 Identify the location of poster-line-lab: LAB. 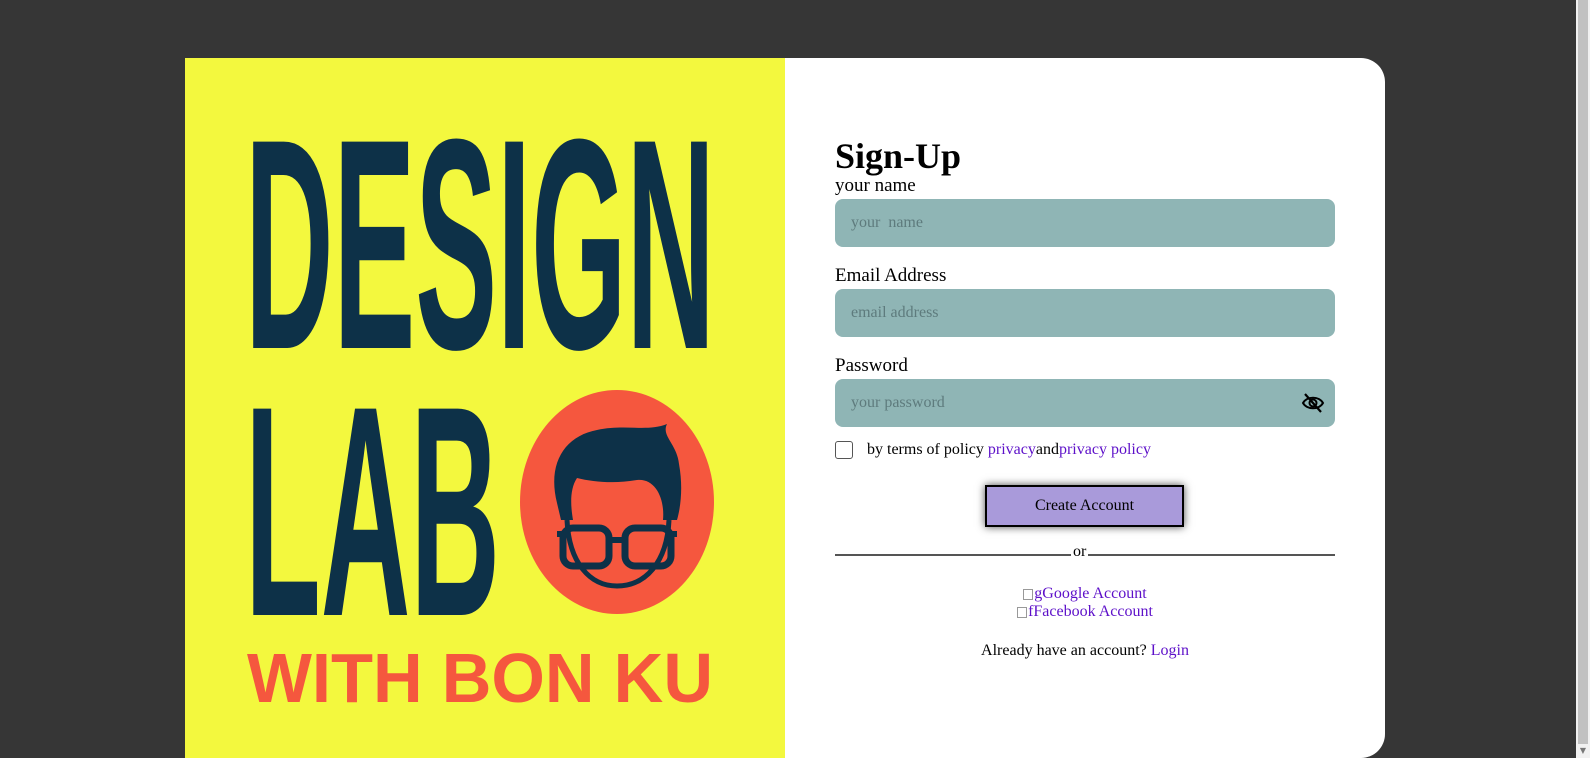
(372, 511).